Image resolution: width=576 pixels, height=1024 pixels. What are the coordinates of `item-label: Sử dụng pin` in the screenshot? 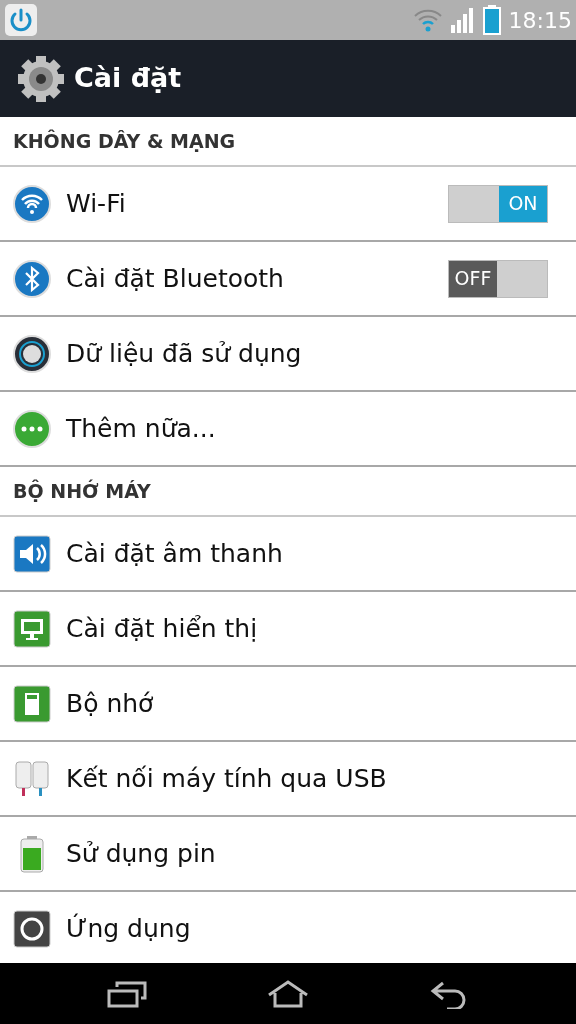 It's located at (141, 853).